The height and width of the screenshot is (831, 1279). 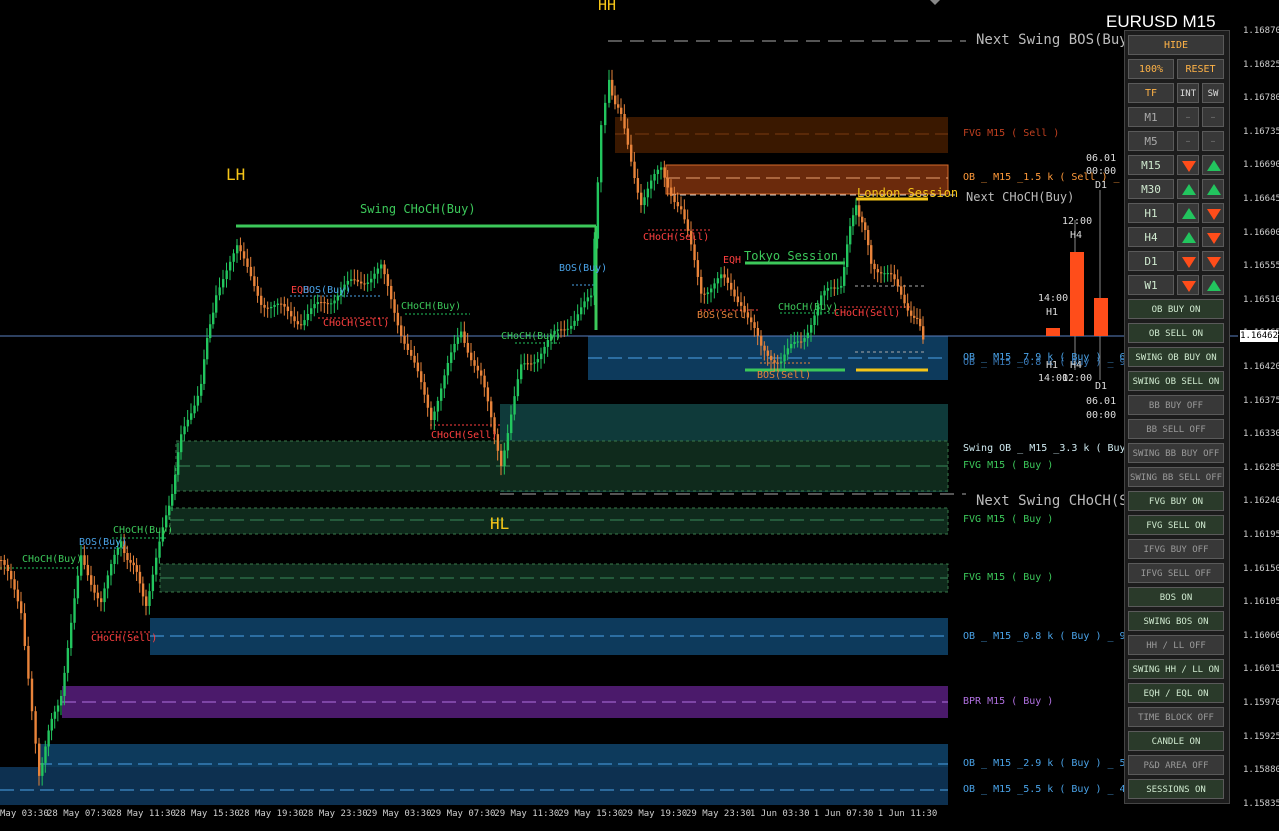 I want to click on tf-button-m15: M15, so click(x=1151, y=165).